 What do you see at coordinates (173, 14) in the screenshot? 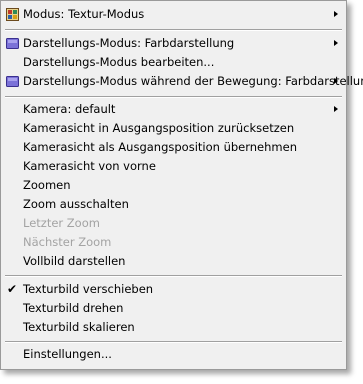
I see `menu-item-modus: Modus: Textur-Modus` at bounding box center [173, 14].